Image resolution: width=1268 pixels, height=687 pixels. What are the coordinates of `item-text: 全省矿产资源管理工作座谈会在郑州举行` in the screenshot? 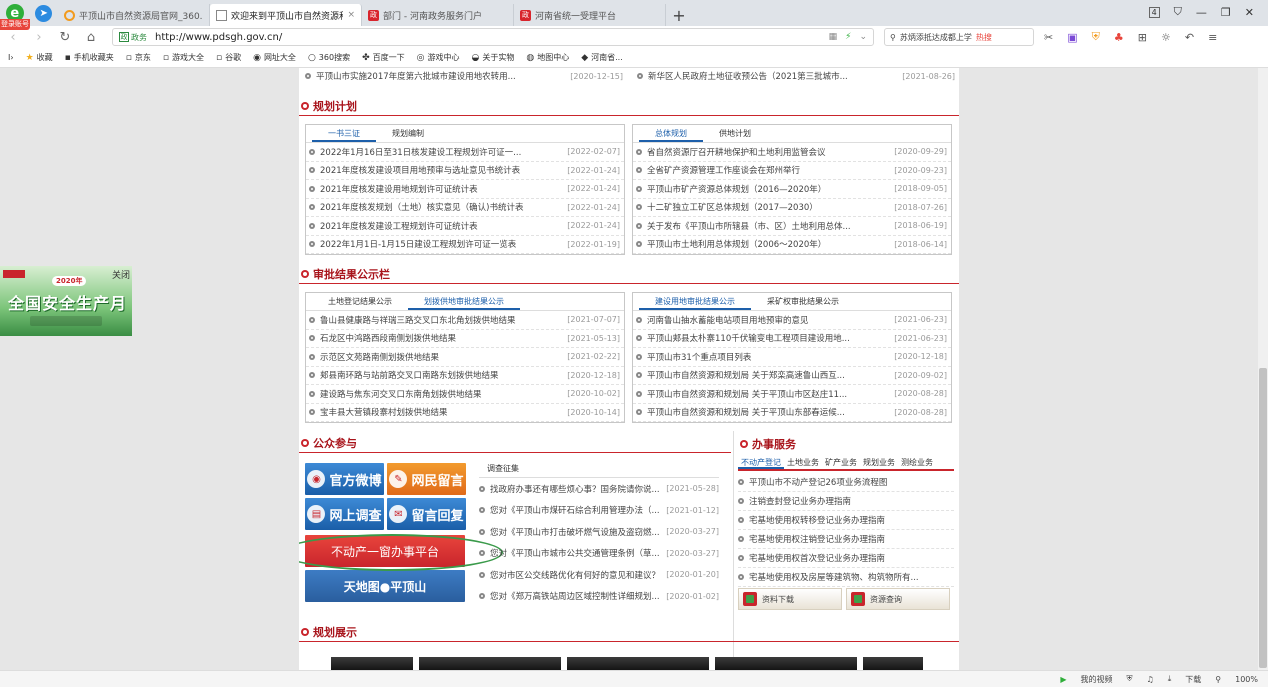 It's located at (768, 170).